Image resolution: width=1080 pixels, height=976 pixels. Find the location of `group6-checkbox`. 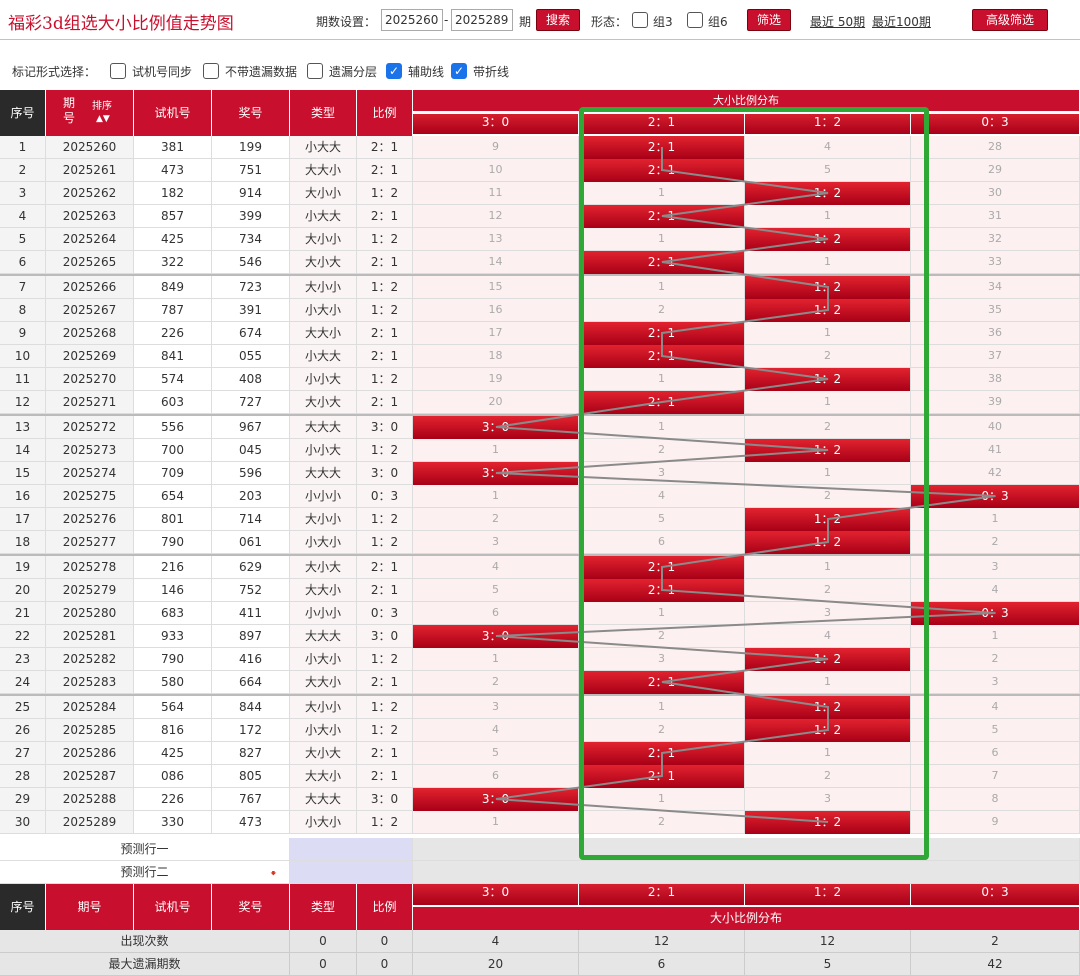

group6-checkbox is located at coordinates (695, 20).